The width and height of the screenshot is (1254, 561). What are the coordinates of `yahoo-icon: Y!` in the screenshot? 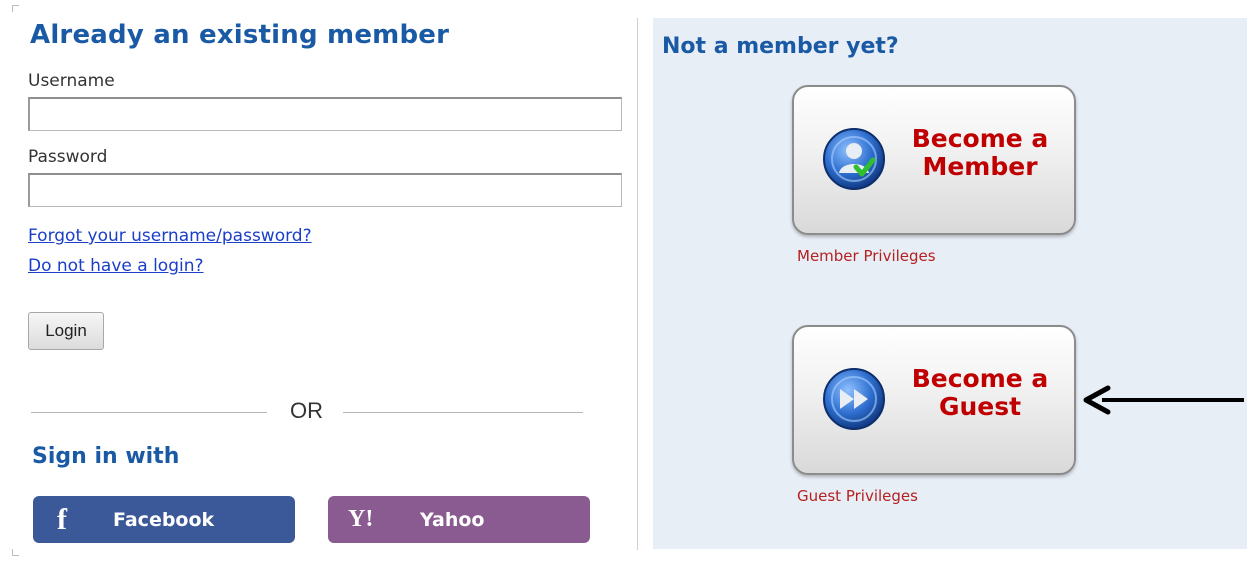 It's located at (361, 519).